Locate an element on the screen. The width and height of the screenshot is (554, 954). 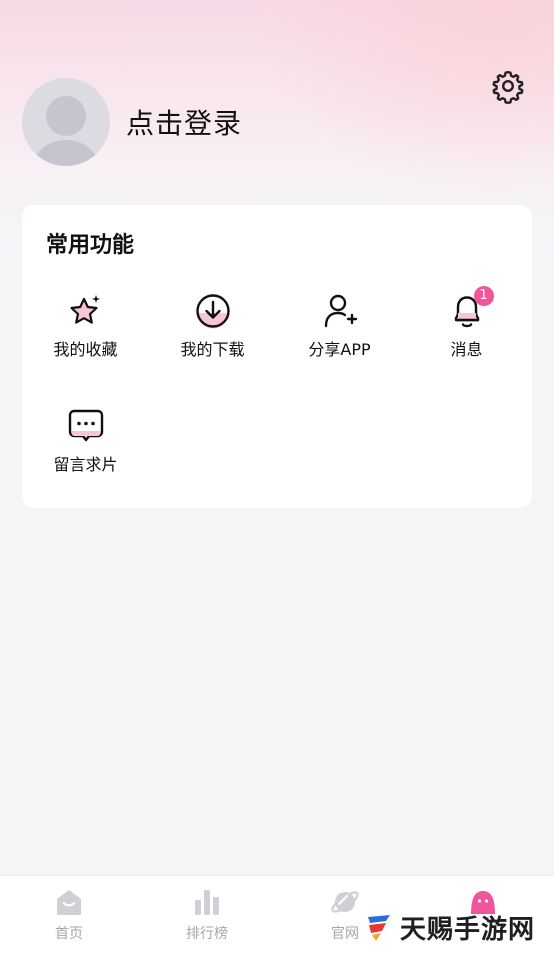
gear-icon is located at coordinates (508, 86).